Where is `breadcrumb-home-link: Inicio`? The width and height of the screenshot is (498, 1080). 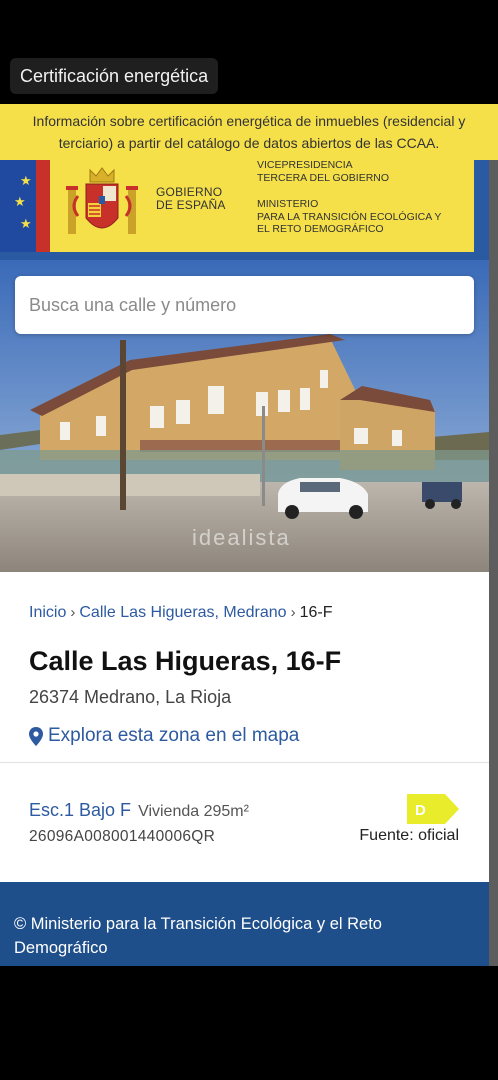
breadcrumb-home-link: Inicio is located at coordinates (47, 612).